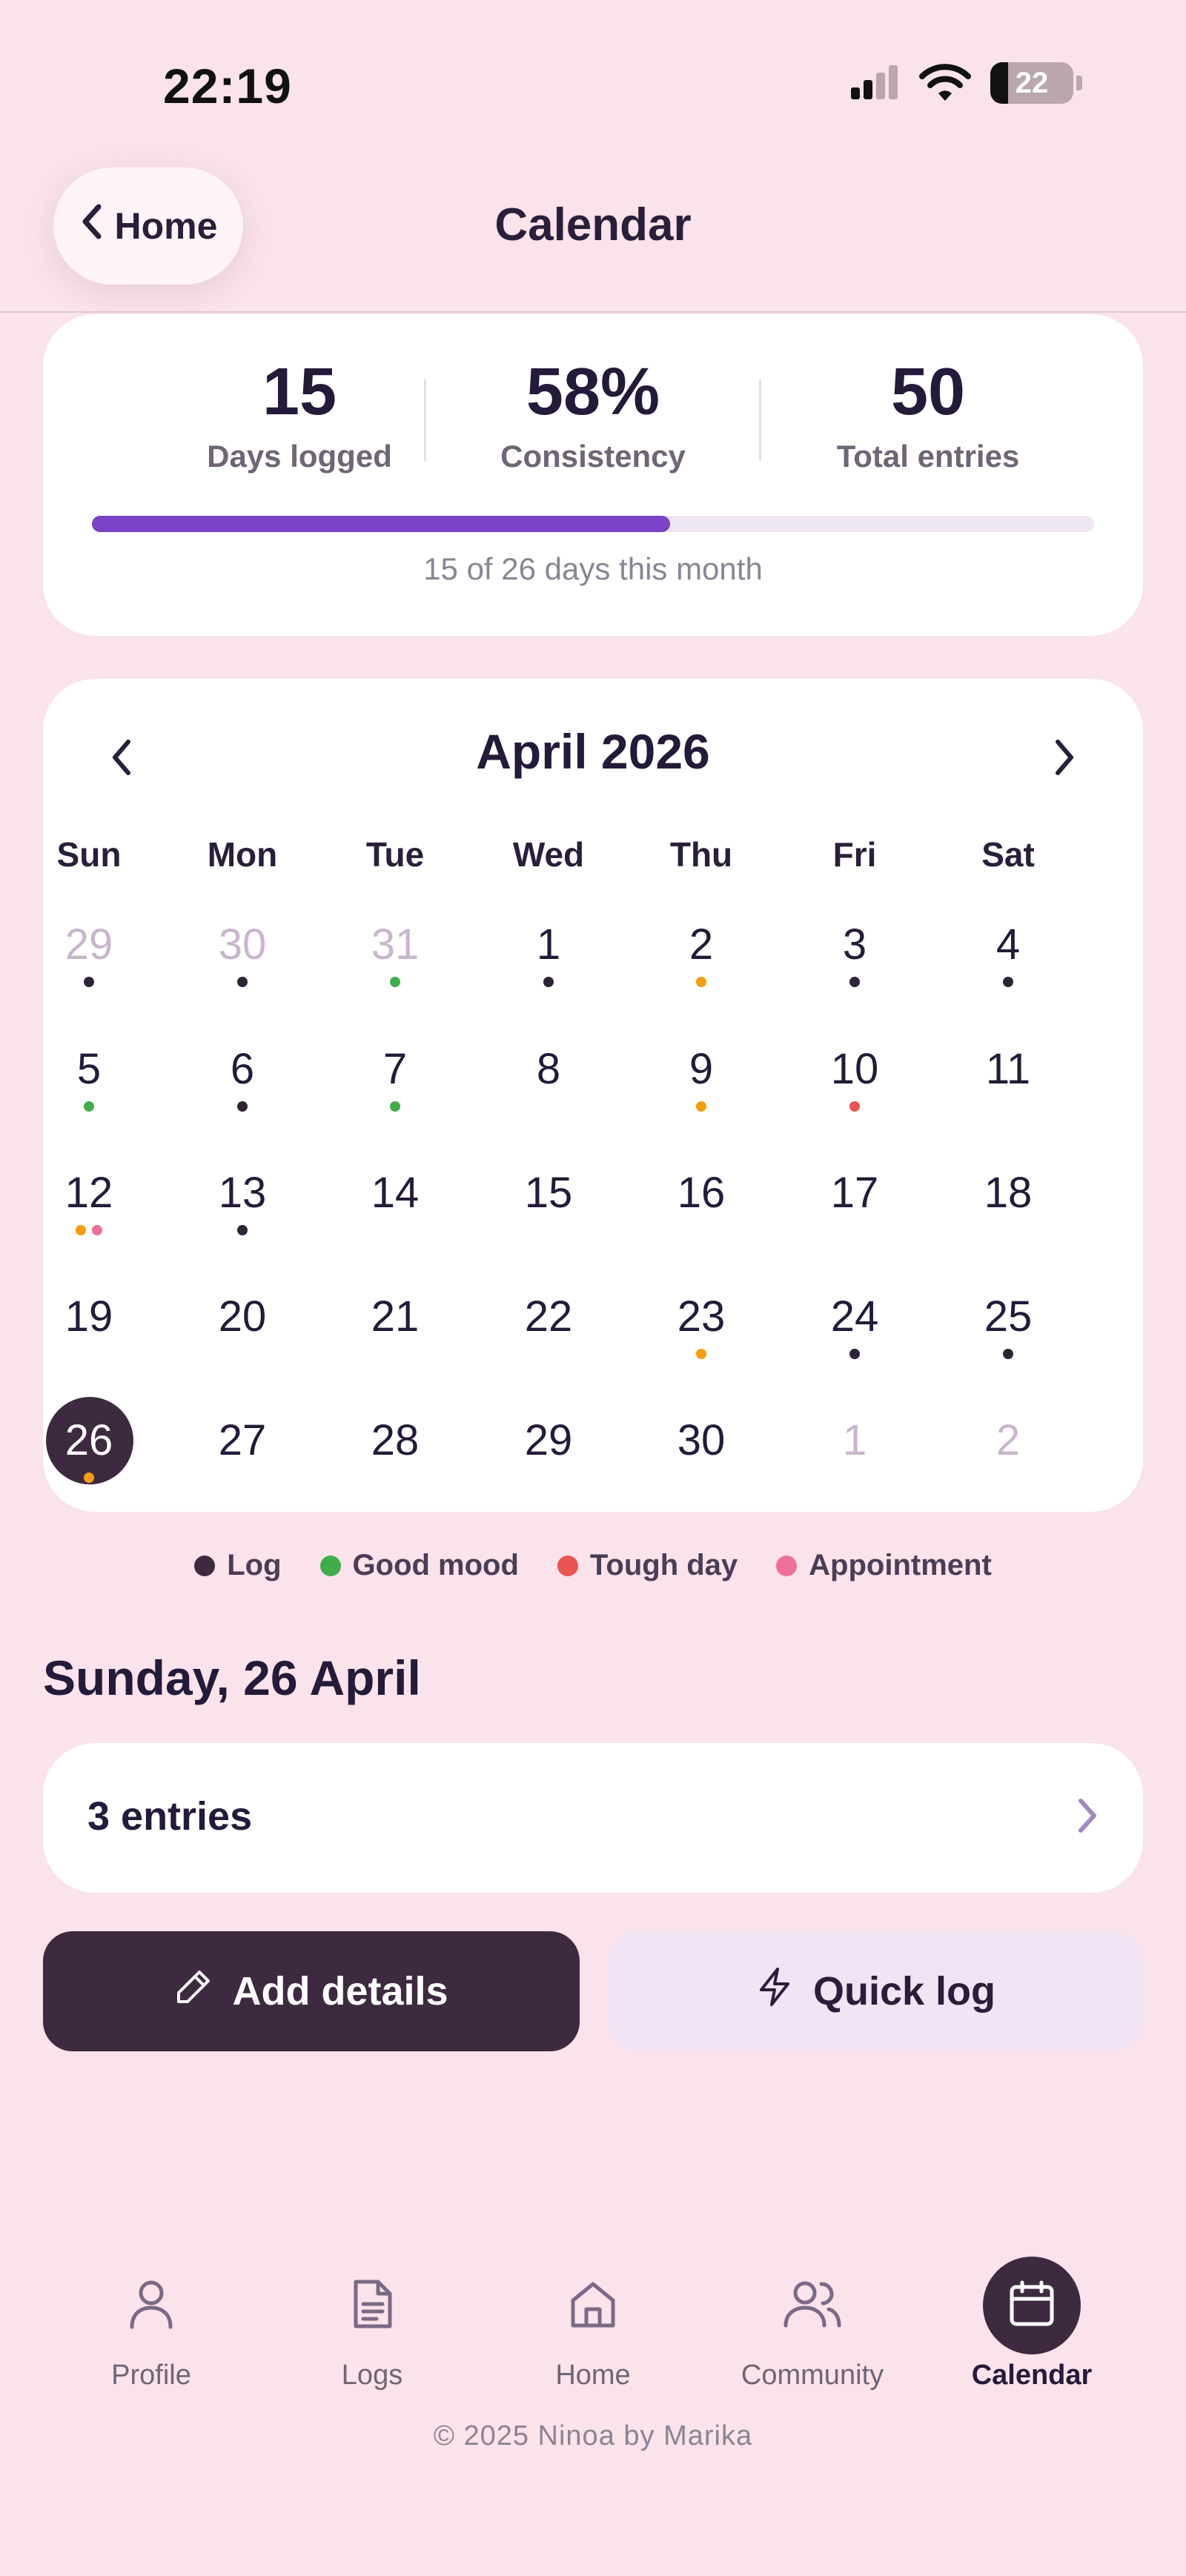  What do you see at coordinates (242, 1082) in the screenshot?
I see `day-cell: 6` at bounding box center [242, 1082].